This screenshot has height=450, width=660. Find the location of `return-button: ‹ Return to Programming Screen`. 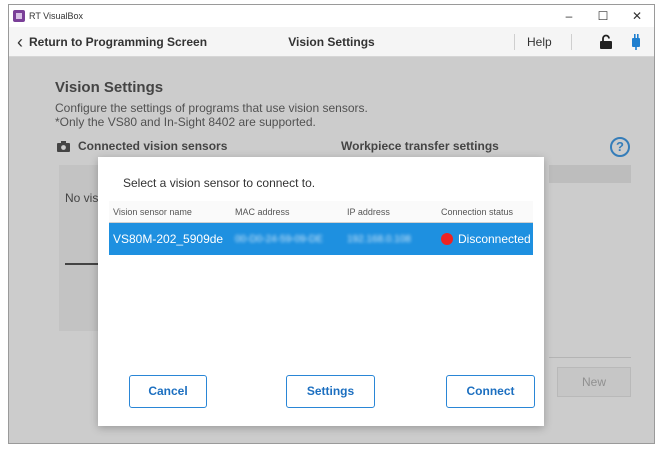

return-button: ‹ Return to Programming Screen is located at coordinates (112, 42).